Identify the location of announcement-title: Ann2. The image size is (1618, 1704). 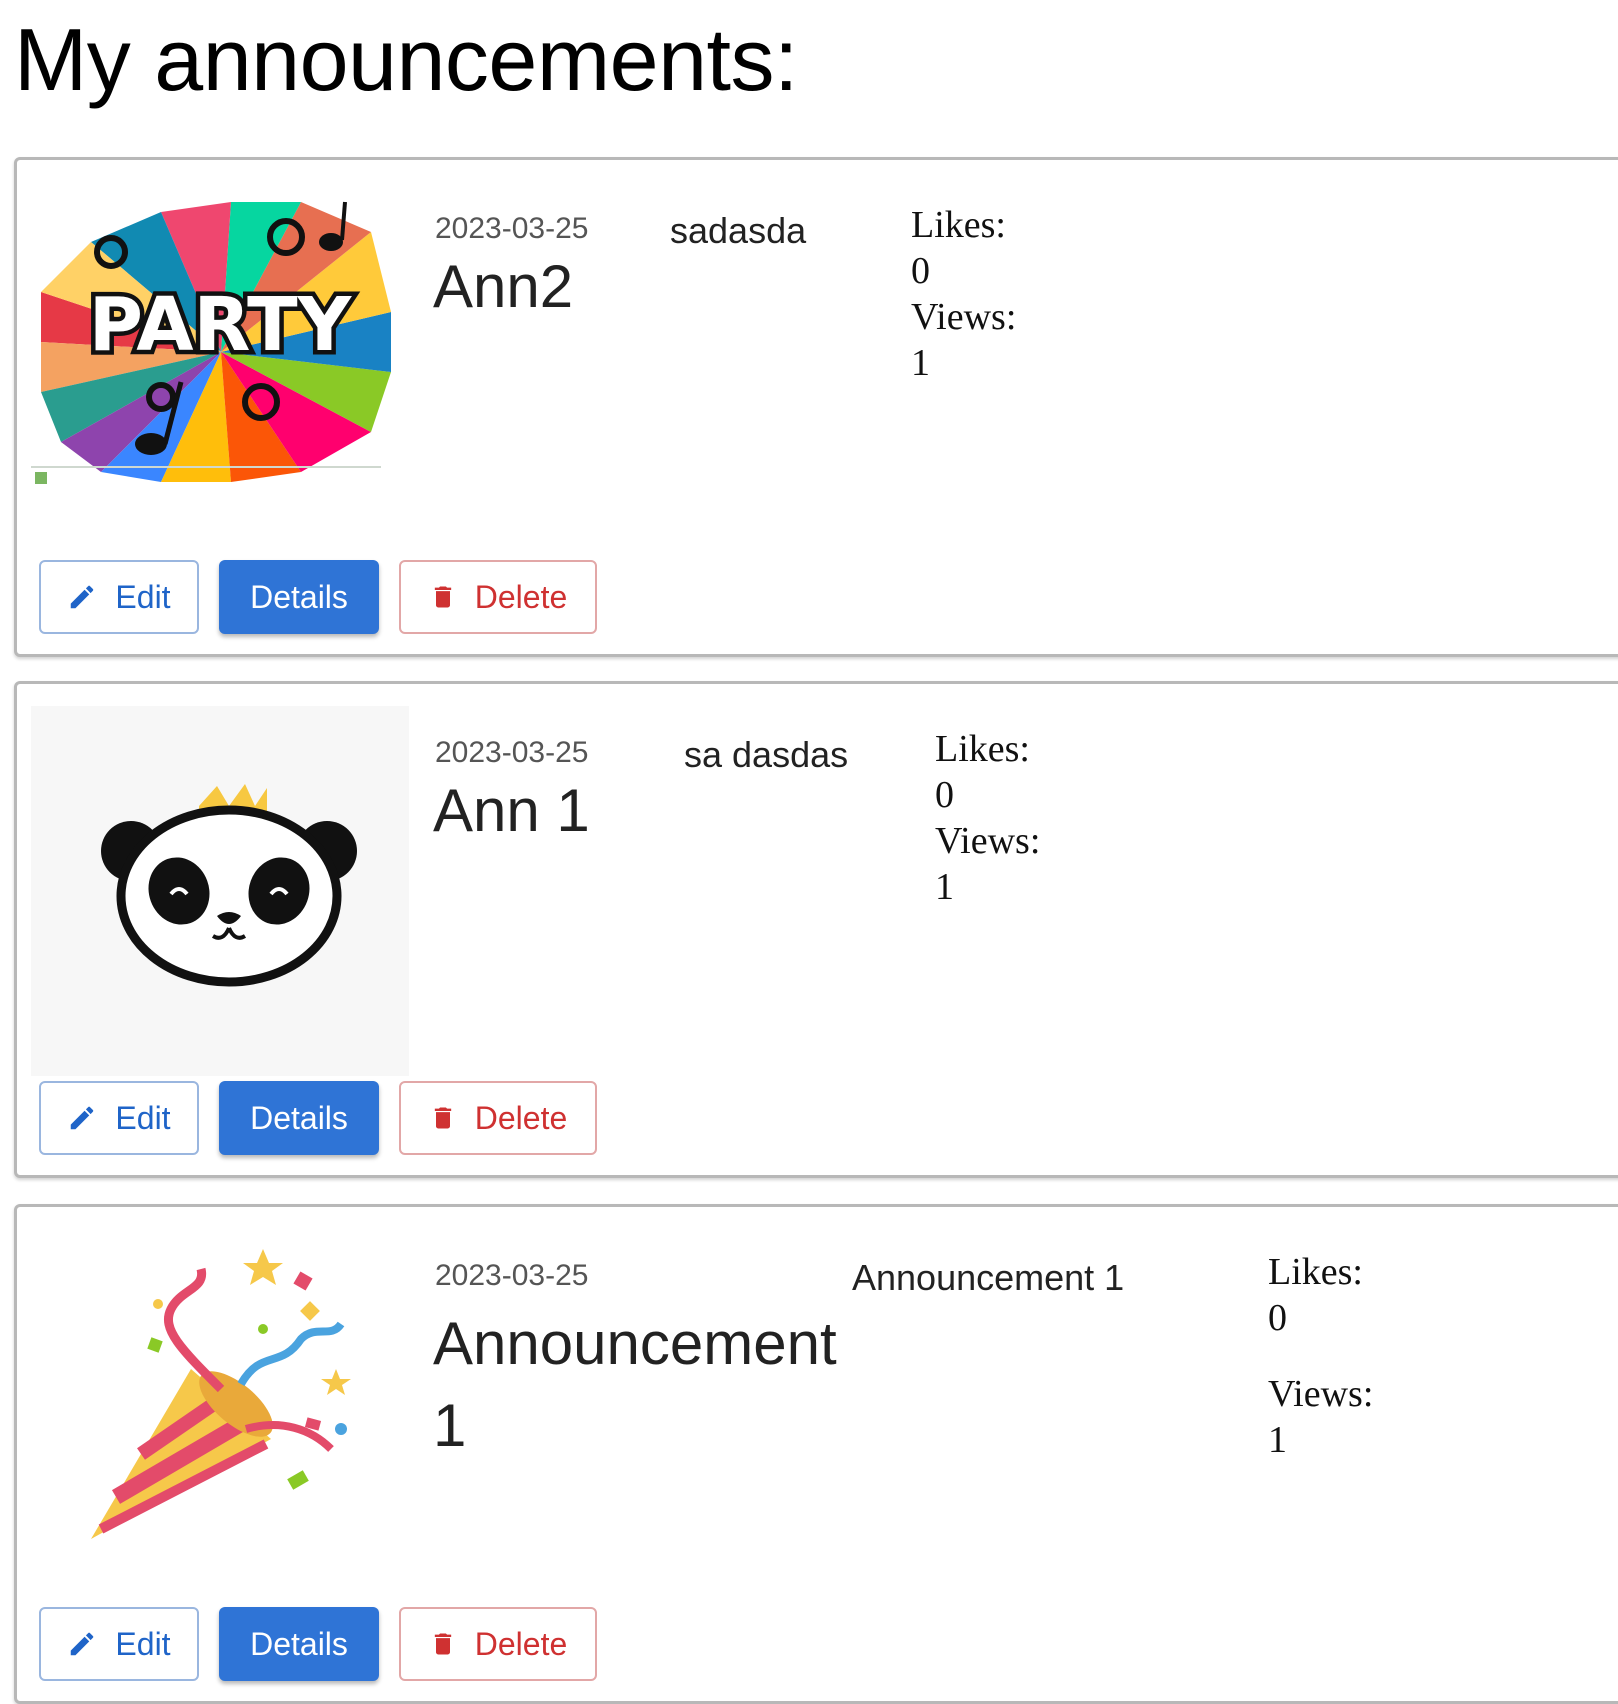
(503, 286).